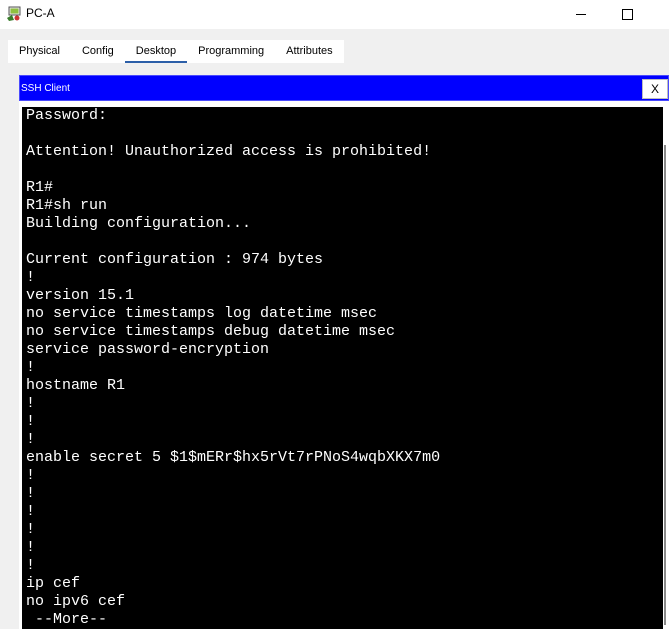 The height and width of the screenshot is (629, 669). Describe the element at coordinates (80, 295) in the screenshot. I see `terminal-line: version 15.1` at that location.